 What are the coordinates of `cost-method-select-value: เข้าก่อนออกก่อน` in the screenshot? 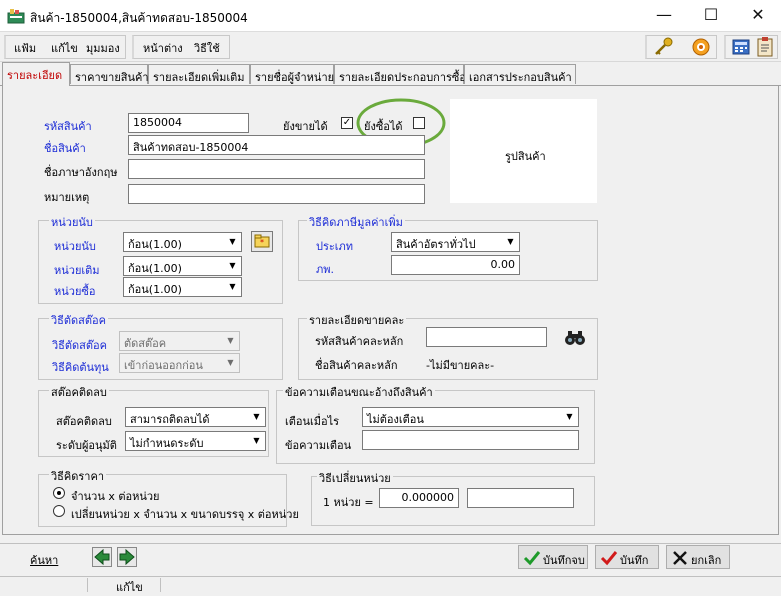 It's located at (163, 365).